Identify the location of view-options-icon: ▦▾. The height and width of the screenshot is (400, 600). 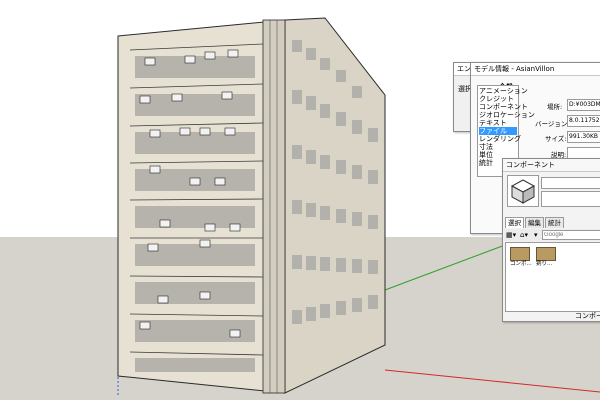
(511, 235).